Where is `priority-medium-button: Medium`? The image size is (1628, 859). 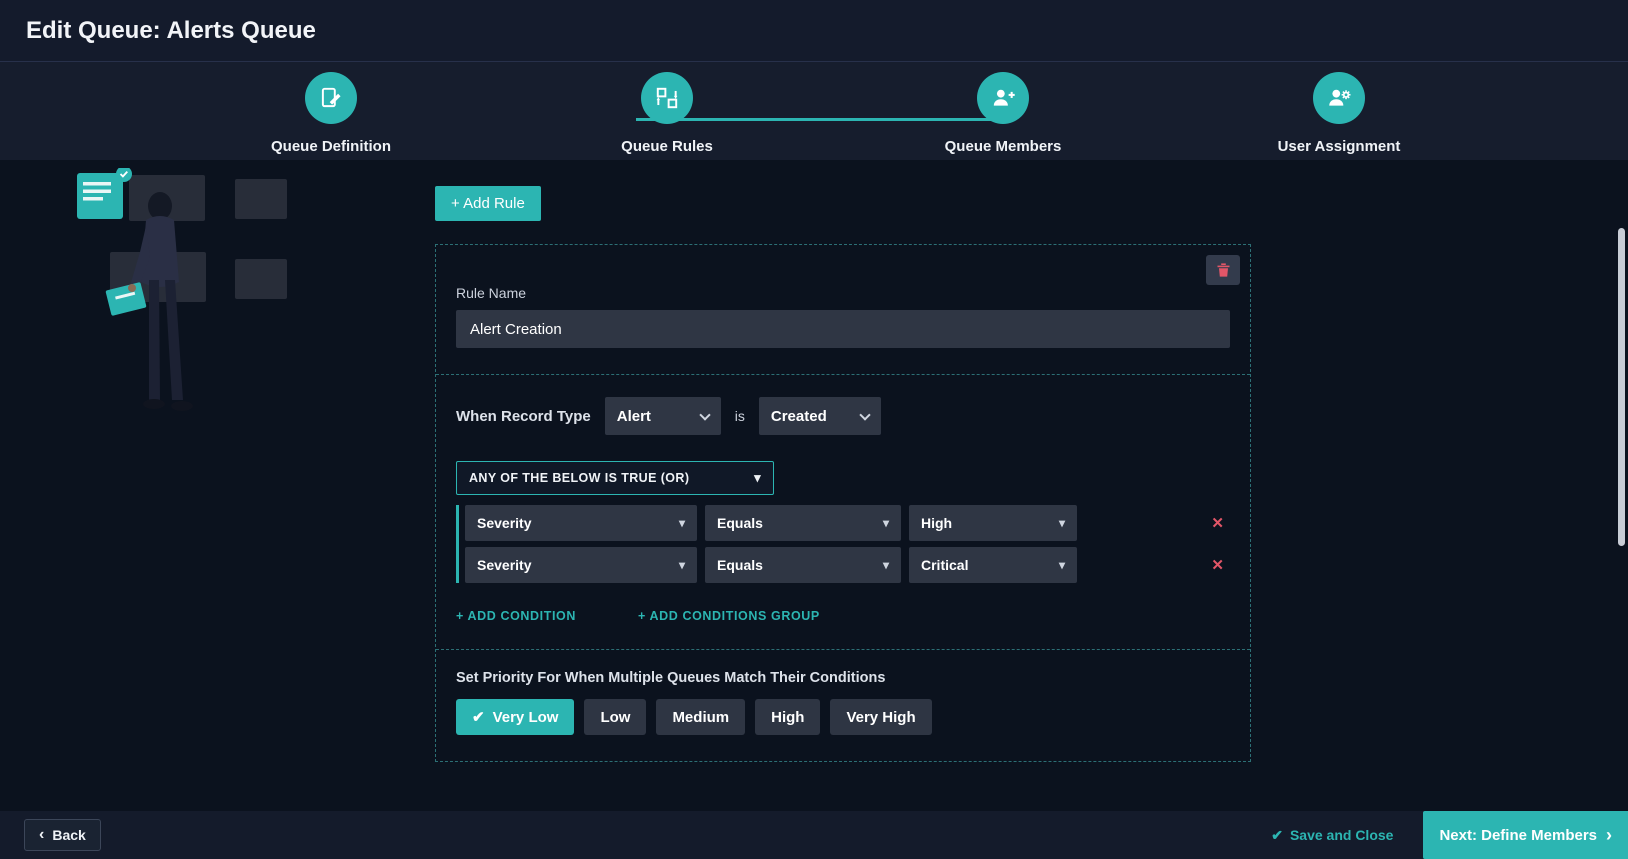
priority-medium-button: Medium is located at coordinates (701, 717).